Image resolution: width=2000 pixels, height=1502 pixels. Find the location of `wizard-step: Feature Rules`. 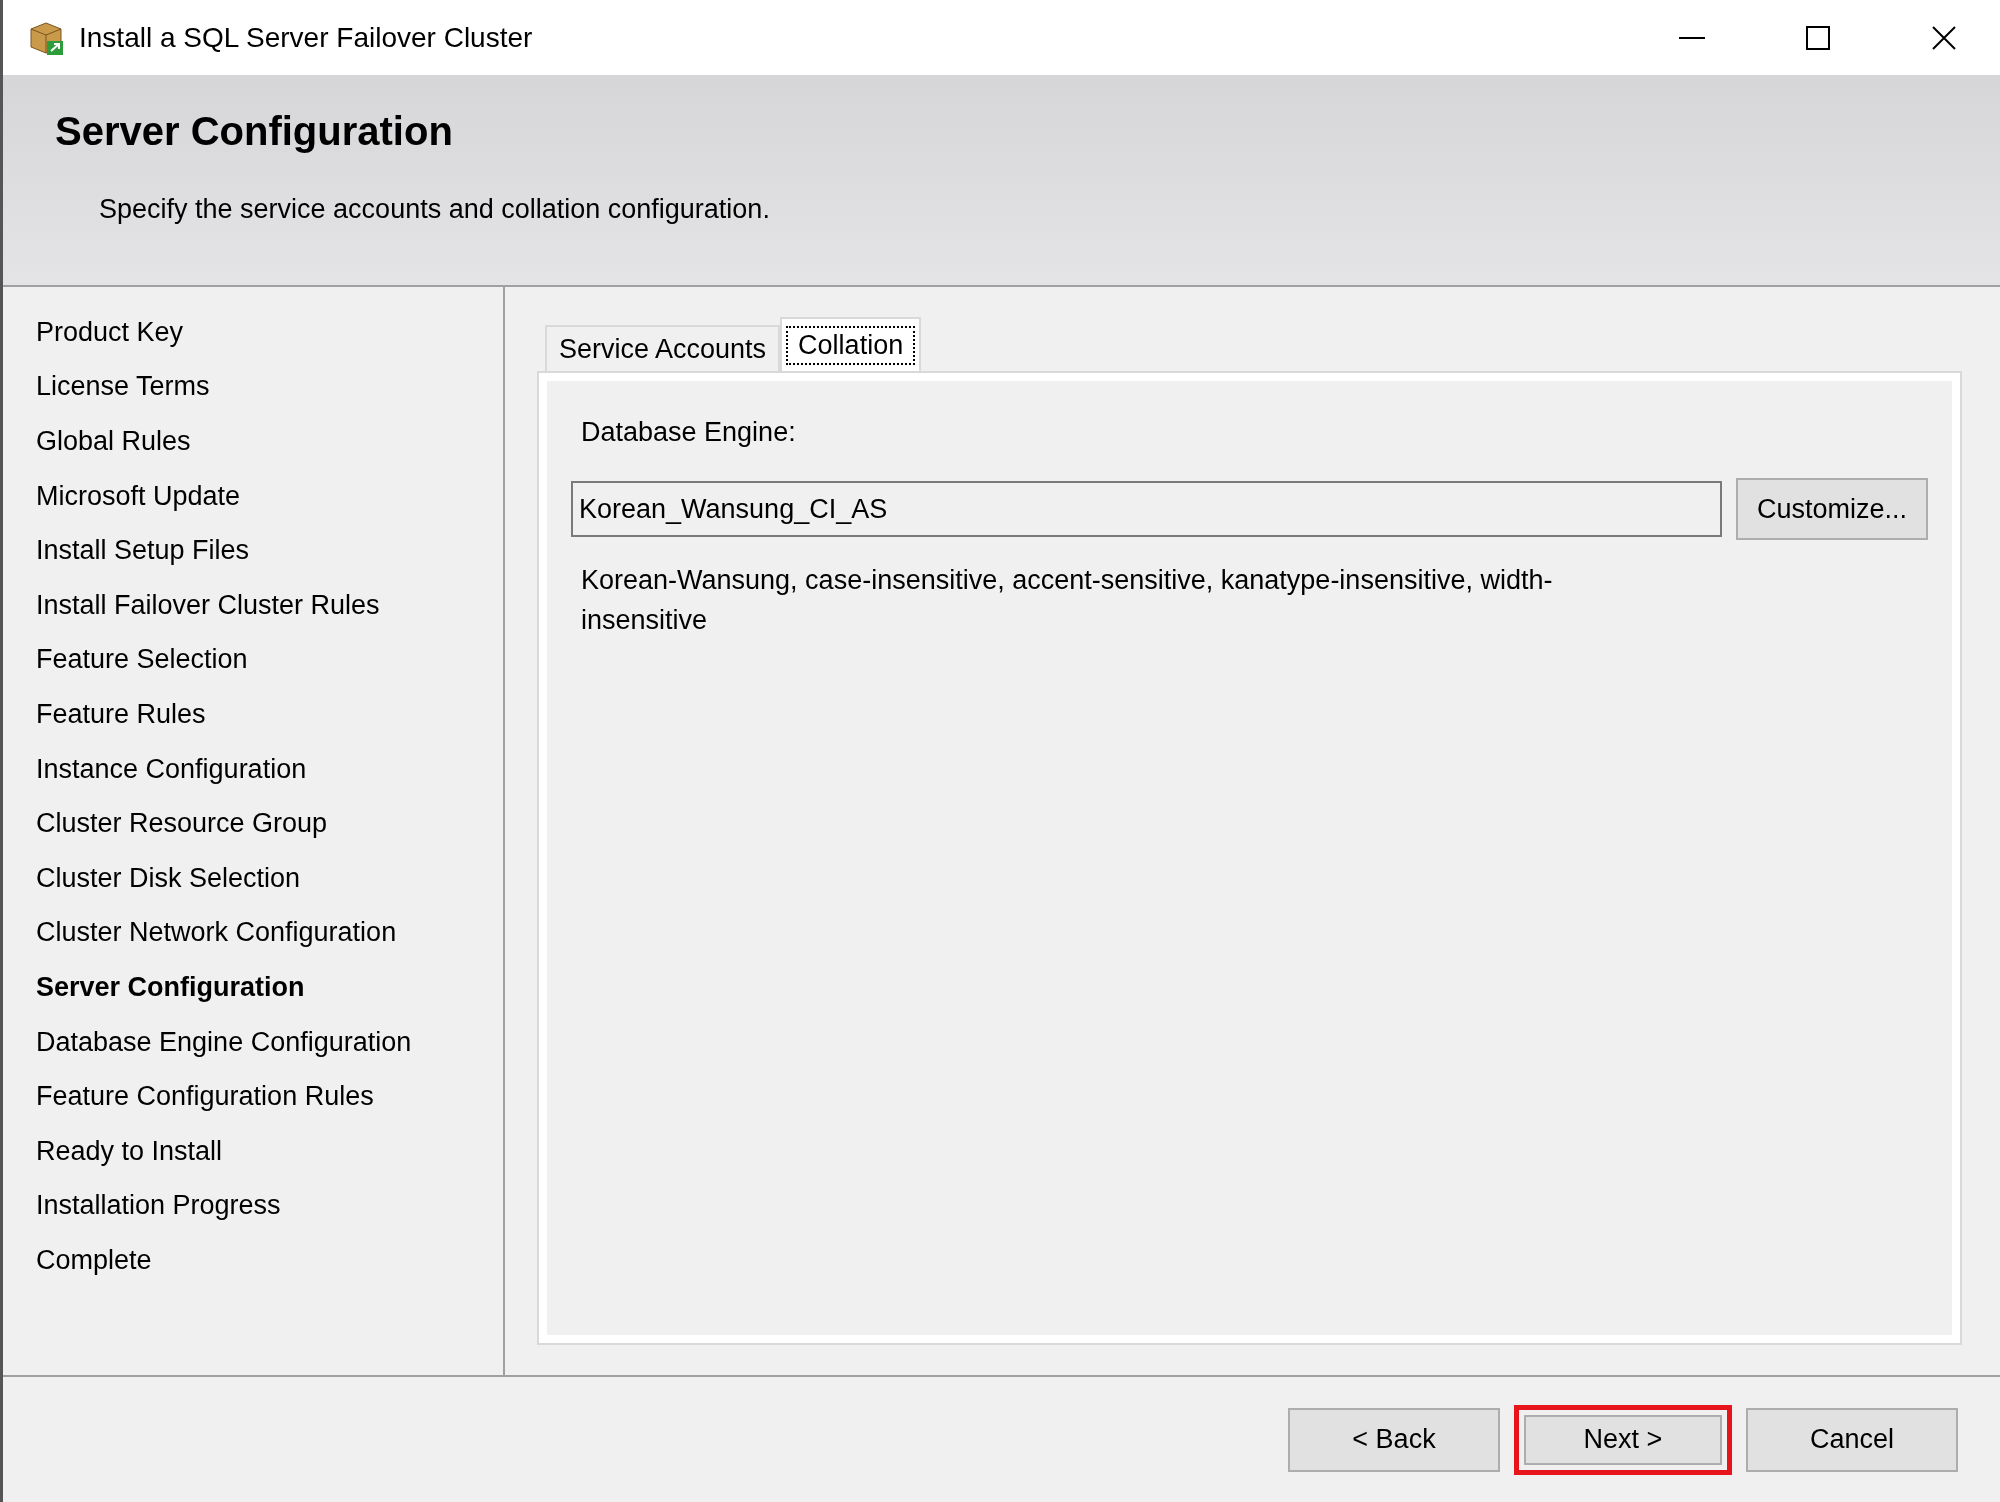

wizard-step: Feature Rules is located at coordinates (253, 714).